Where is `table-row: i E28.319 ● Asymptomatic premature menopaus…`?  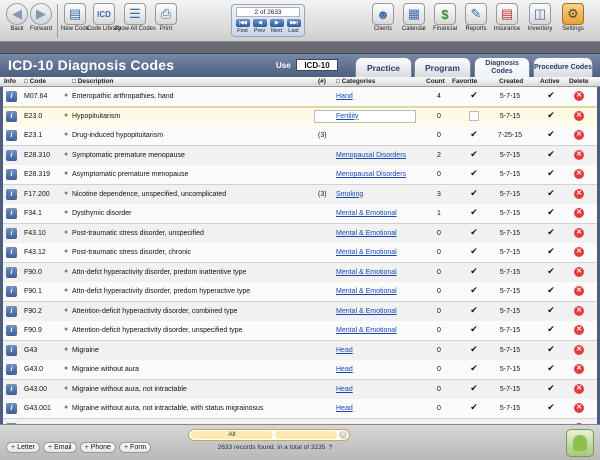 table-row: i E28.319 ● Asymptomatic premature menopaus… is located at coordinates (300, 175).